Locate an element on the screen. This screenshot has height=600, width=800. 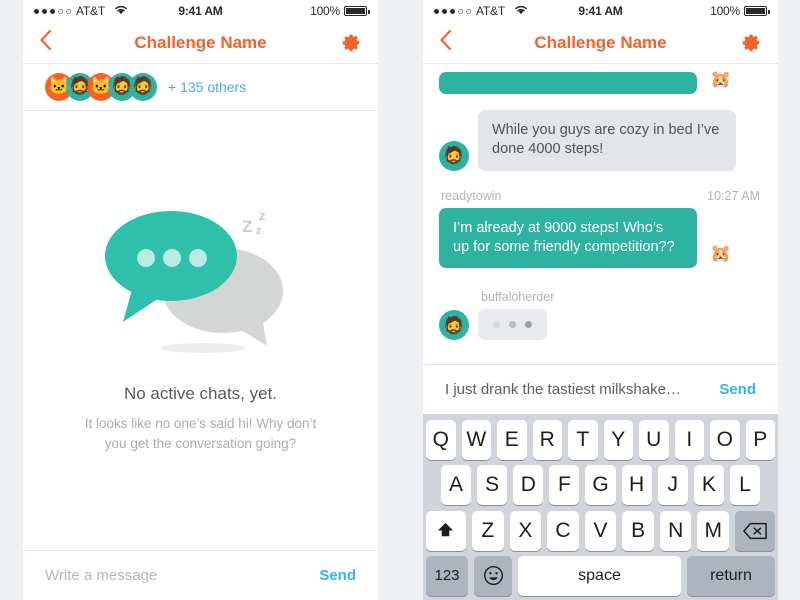
keyboard-row-2: A S D F G H J K L is located at coordinates (600, 485).